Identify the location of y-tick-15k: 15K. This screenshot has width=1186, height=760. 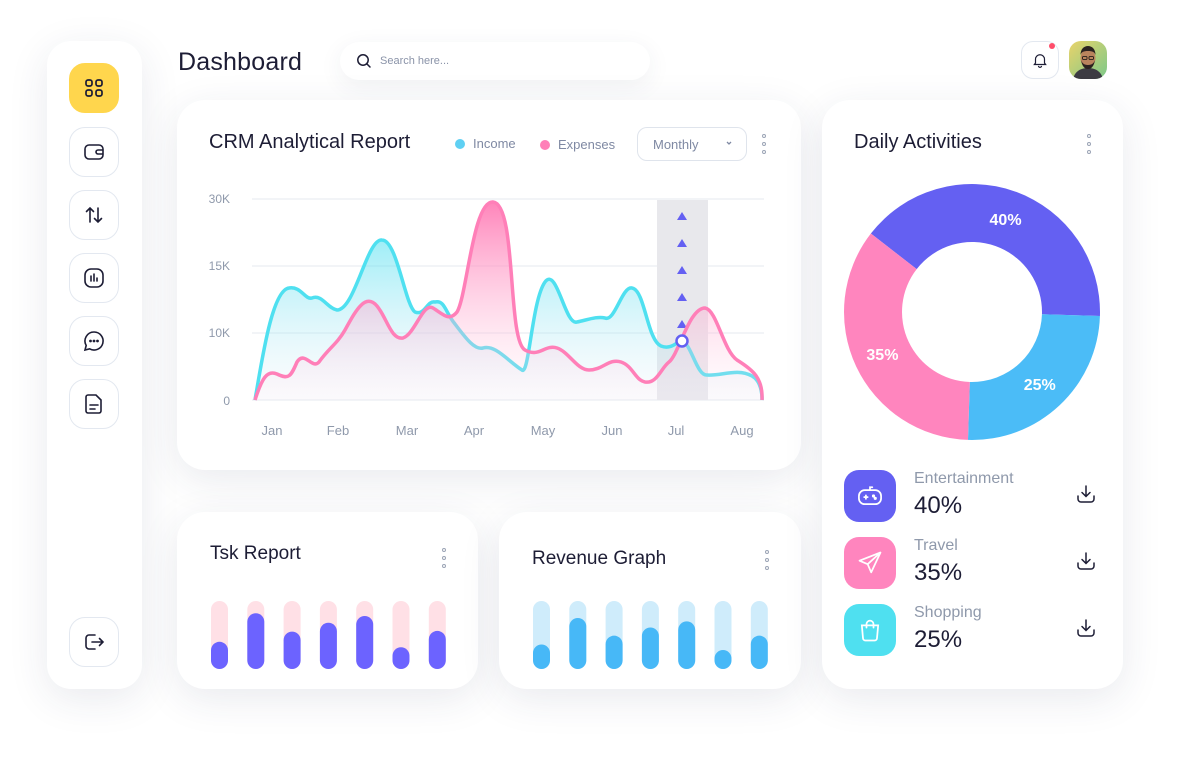
(219, 266).